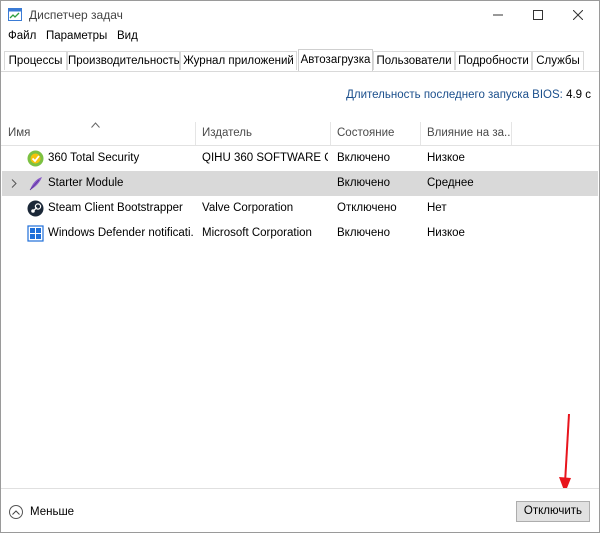 This screenshot has width=600, height=533. What do you see at coordinates (437, 208) in the screenshot?
I see `row-impact: Нет` at bounding box center [437, 208].